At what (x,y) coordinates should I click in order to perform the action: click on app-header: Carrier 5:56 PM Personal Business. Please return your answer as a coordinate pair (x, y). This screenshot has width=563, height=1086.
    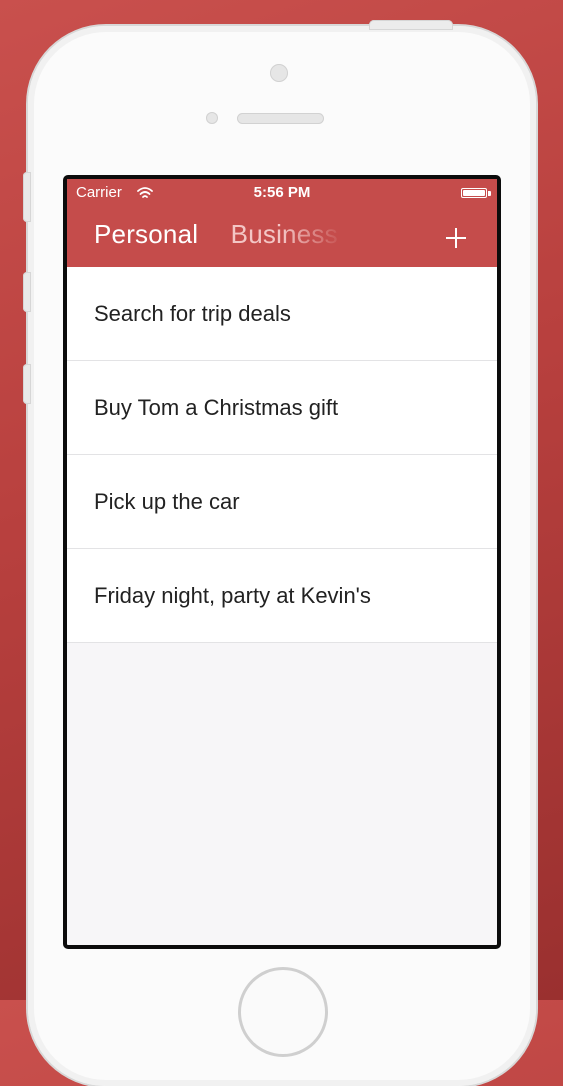
    Looking at the image, I should click on (282, 223).